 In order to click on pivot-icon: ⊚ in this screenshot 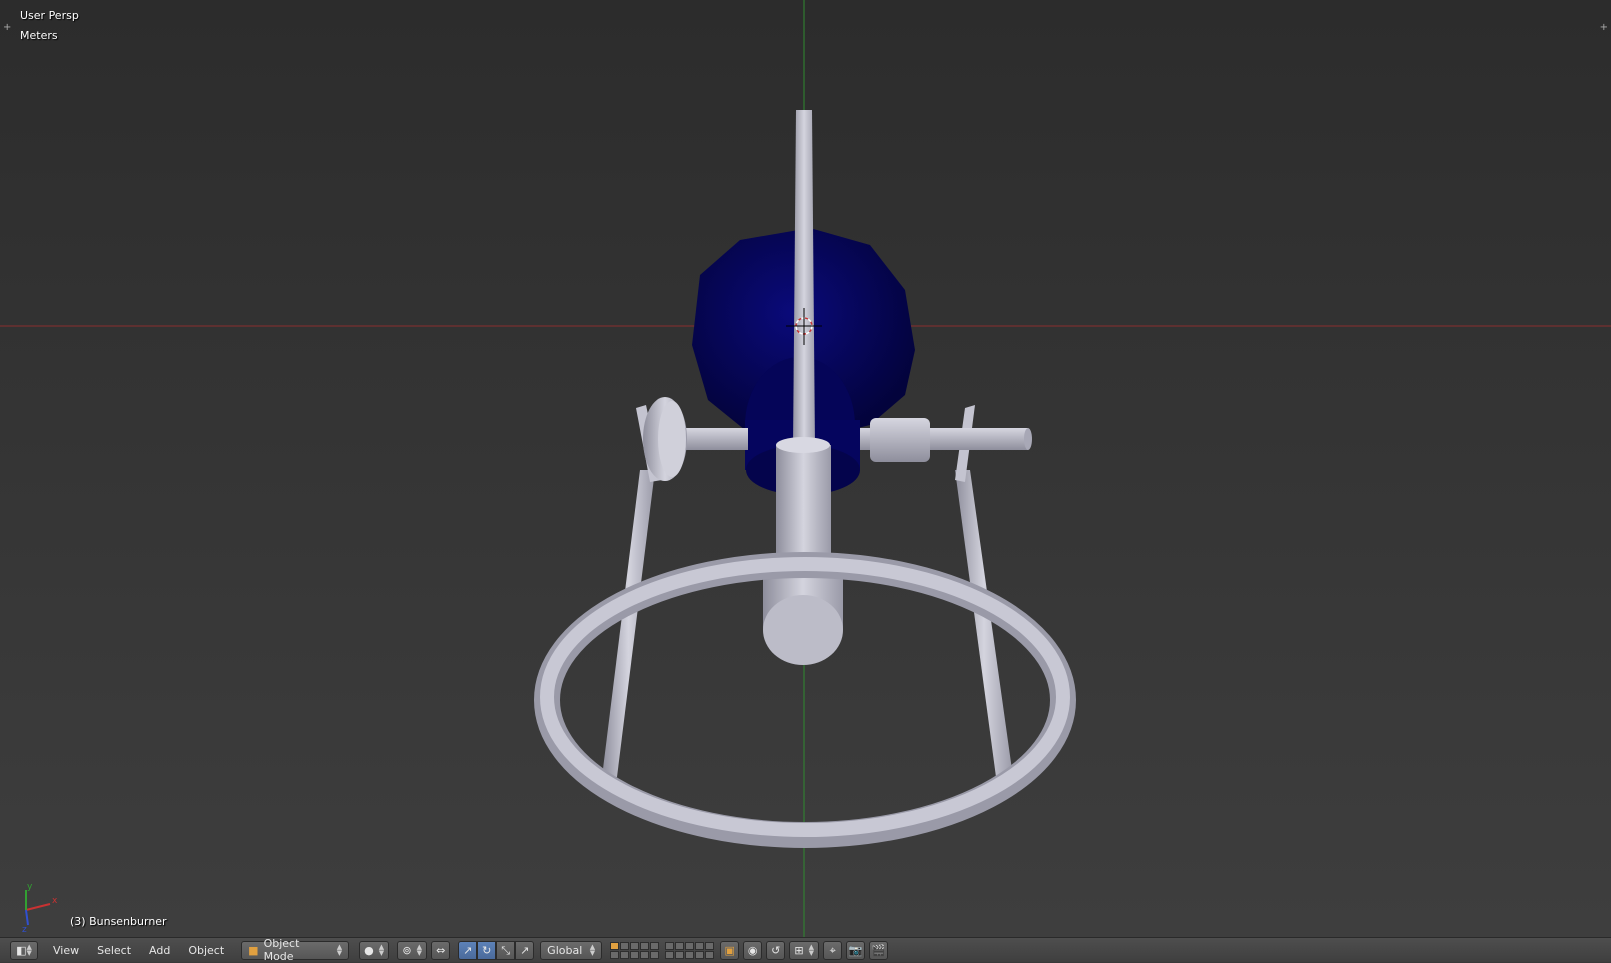, I will do `click(407, 950)`.